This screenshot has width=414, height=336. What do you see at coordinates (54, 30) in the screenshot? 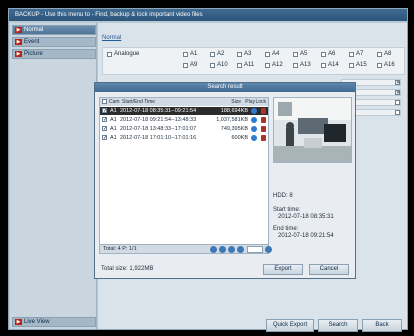
I see `sidebar-item-normal: ▶ Normal` at bounding box center [54, 30].